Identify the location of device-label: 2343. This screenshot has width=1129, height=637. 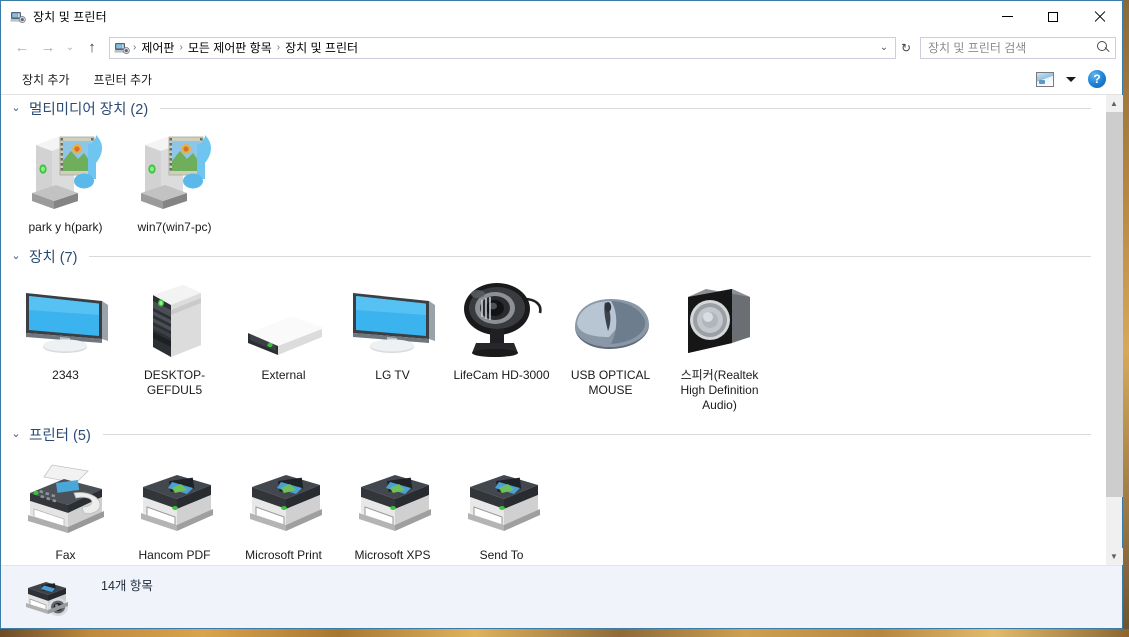
(65, 375).